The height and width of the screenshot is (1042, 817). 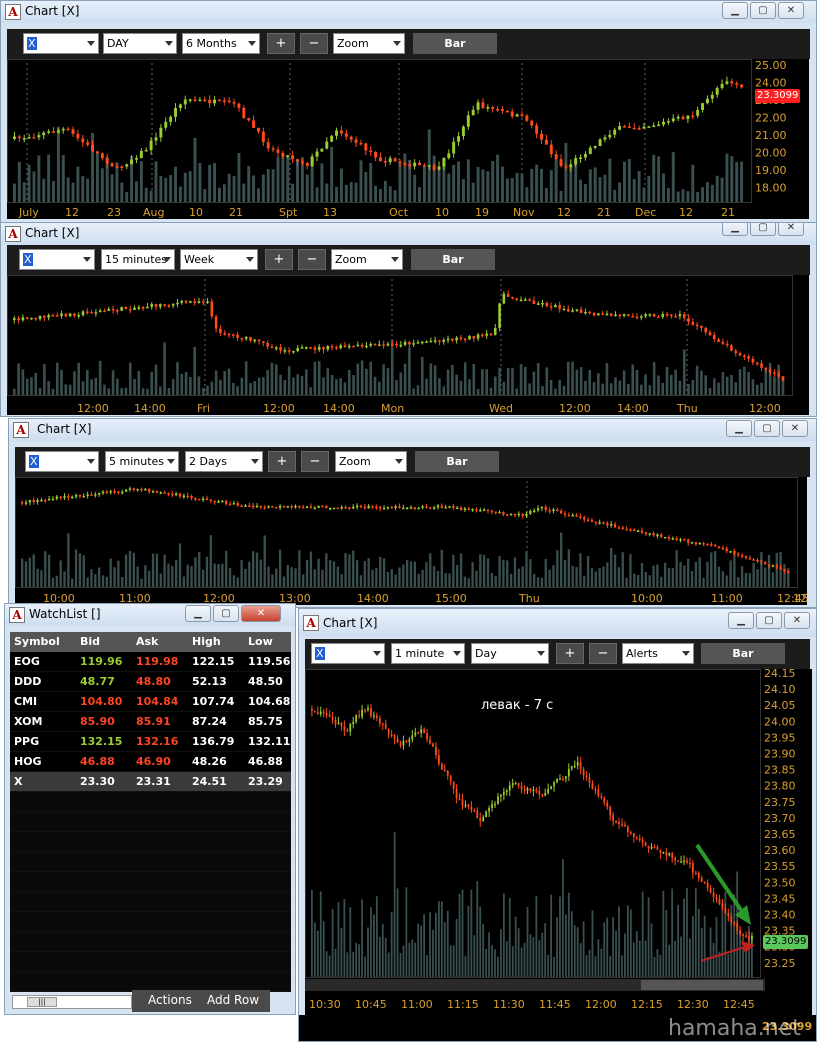 I want to click on alerts-select: Alerts, so click(x=658, y=653).